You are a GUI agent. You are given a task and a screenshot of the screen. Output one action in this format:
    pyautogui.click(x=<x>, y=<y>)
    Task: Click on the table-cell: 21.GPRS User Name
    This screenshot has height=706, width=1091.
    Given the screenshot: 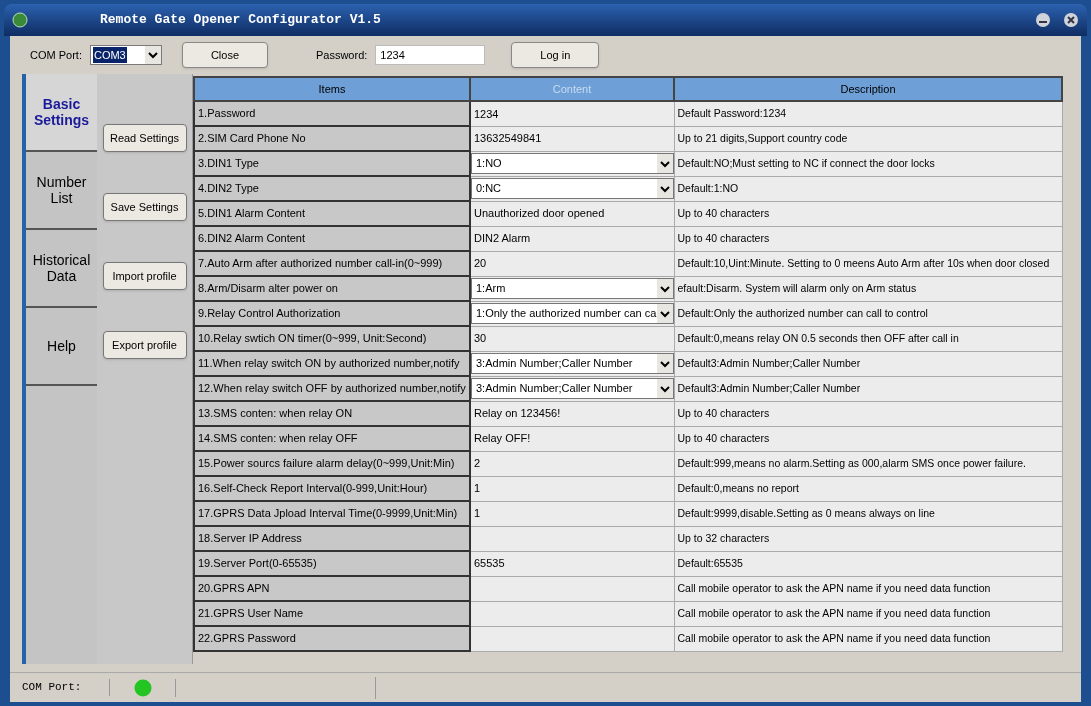 What is the action you would take?
    pyautogui.click(x=332, y=613)
    